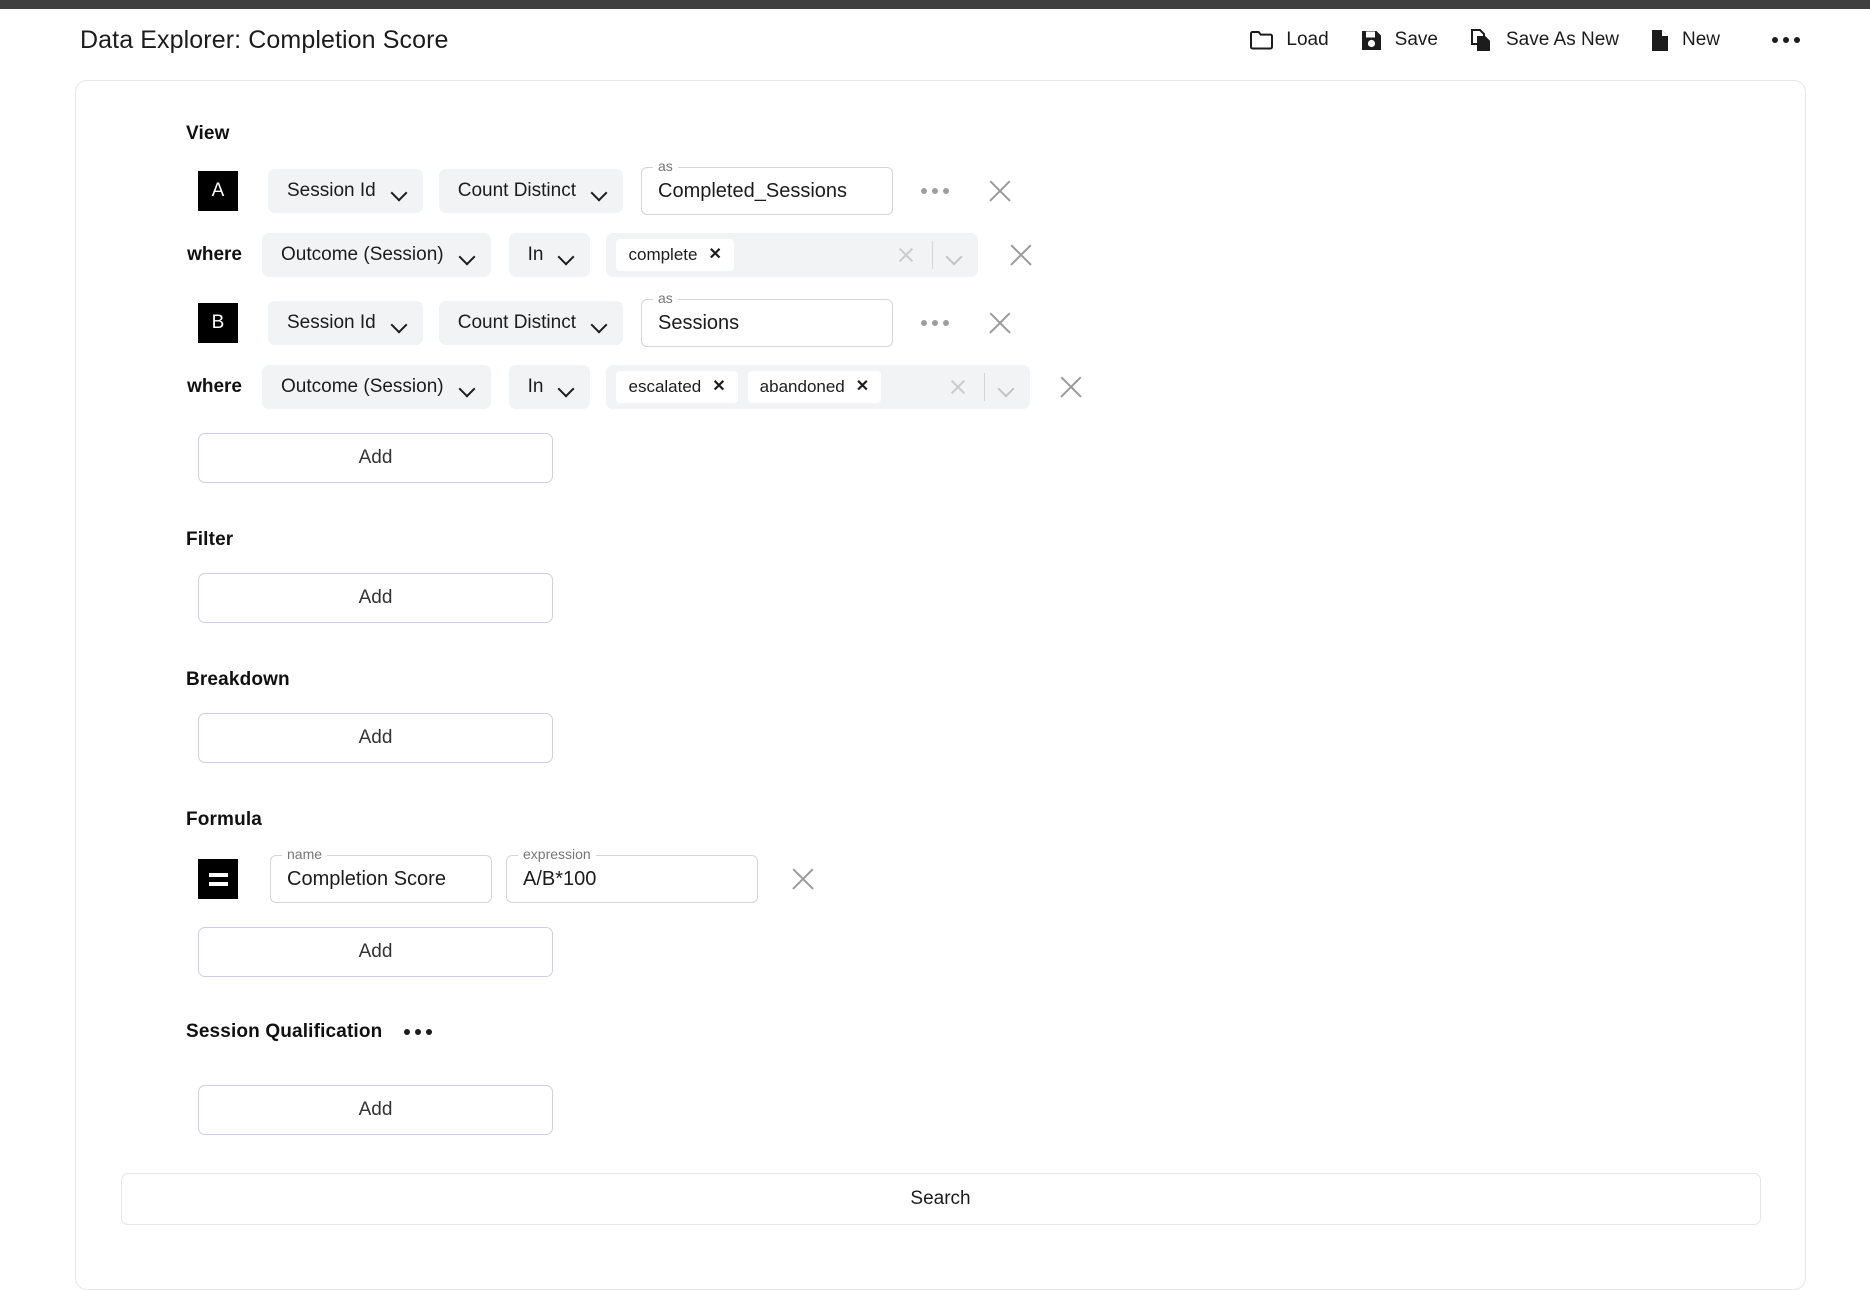 Image resolution: width=1870 pixels, height=1290 pixels. What do you see at coordinates (305, 854) in the screenshot?
I see `formula-name-legend: name` at bounding box center [305, 854].